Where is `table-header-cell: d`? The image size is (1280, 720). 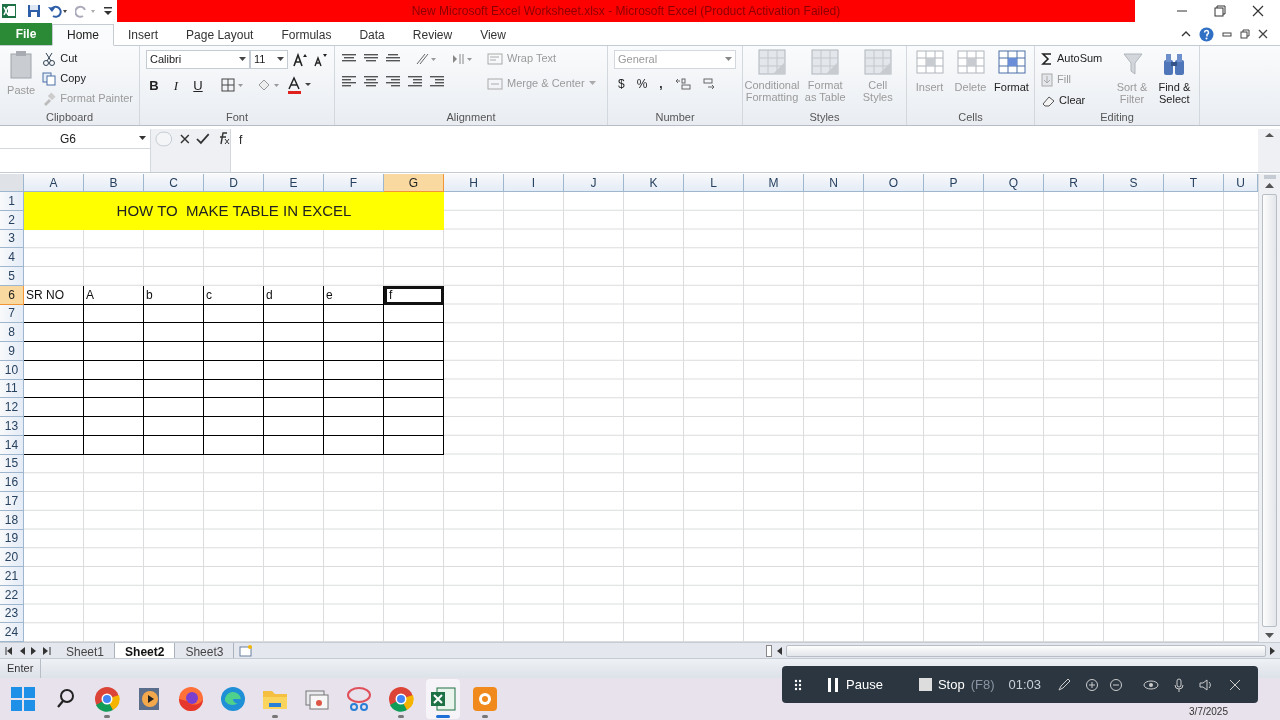 table-header-cell: d is located at coordinates (294, 295).